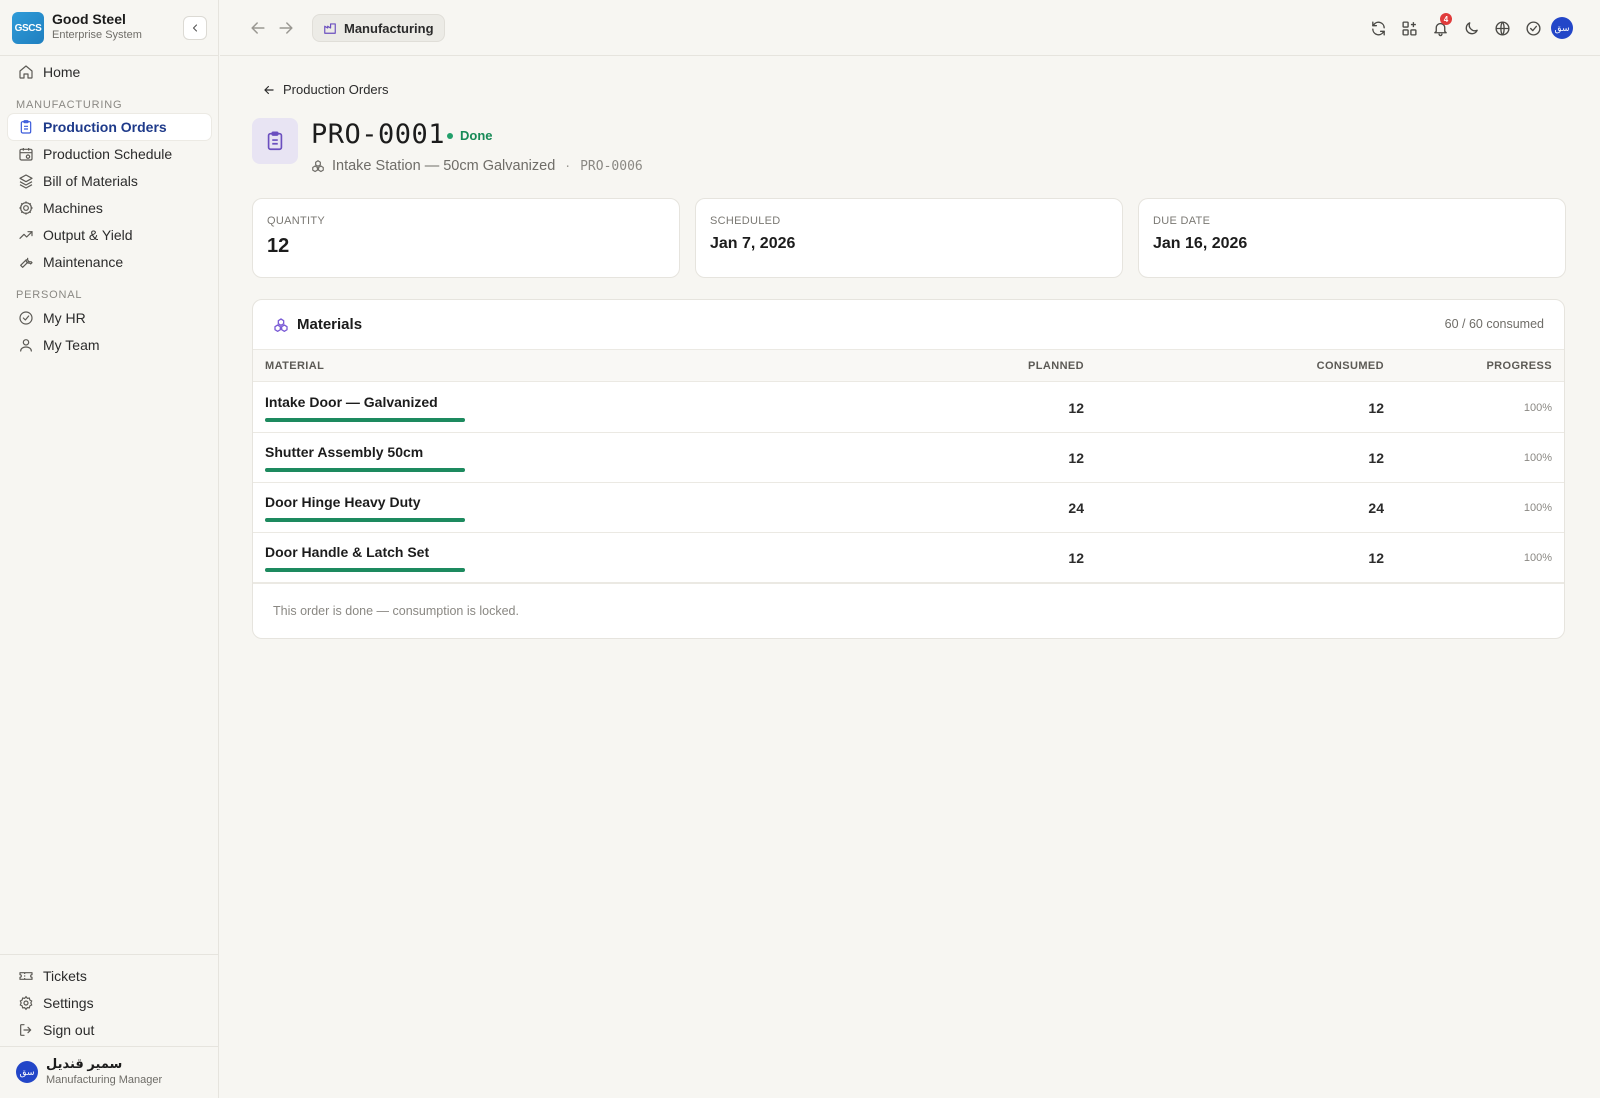 The height and width of the screenshot is (1098, 1600). I want to click on language-button, so click(1502, 28).